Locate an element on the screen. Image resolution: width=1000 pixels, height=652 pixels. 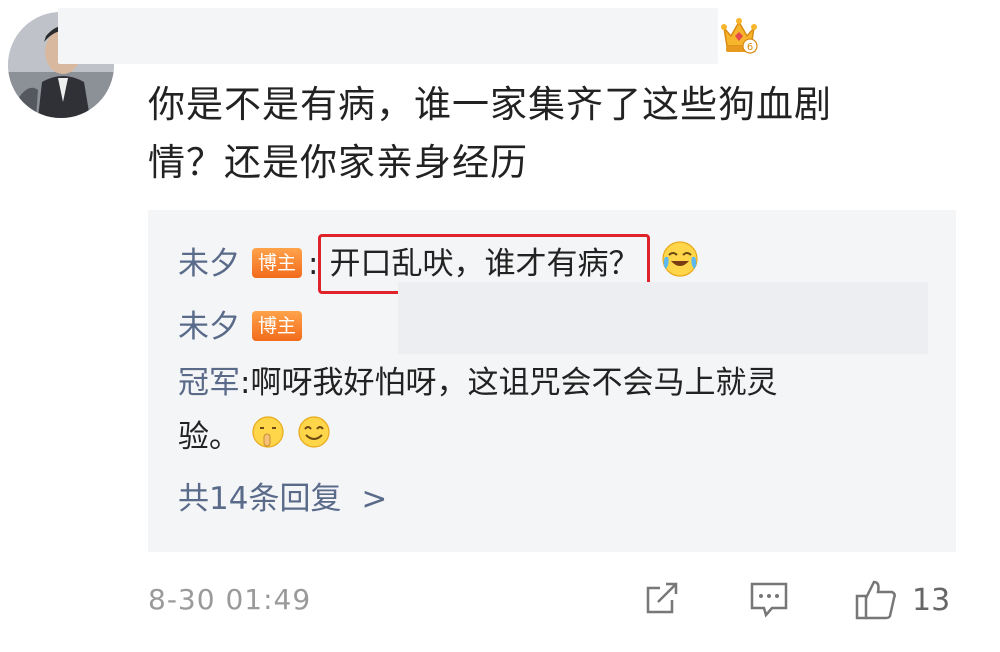
share-icon is located at coordinates (662, 600).